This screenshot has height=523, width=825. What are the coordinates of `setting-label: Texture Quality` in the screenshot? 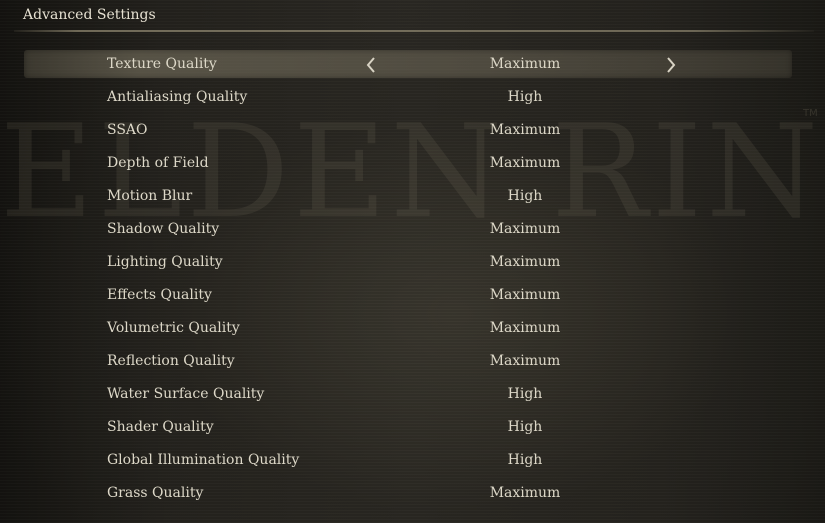 It's located at (162, 64).